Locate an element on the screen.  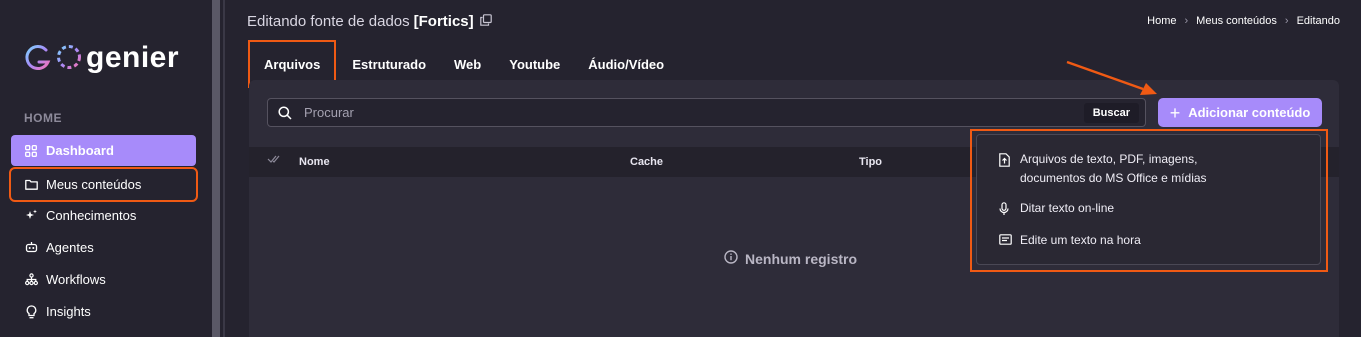
text-note-icon is located at coordinates (1005, 238).